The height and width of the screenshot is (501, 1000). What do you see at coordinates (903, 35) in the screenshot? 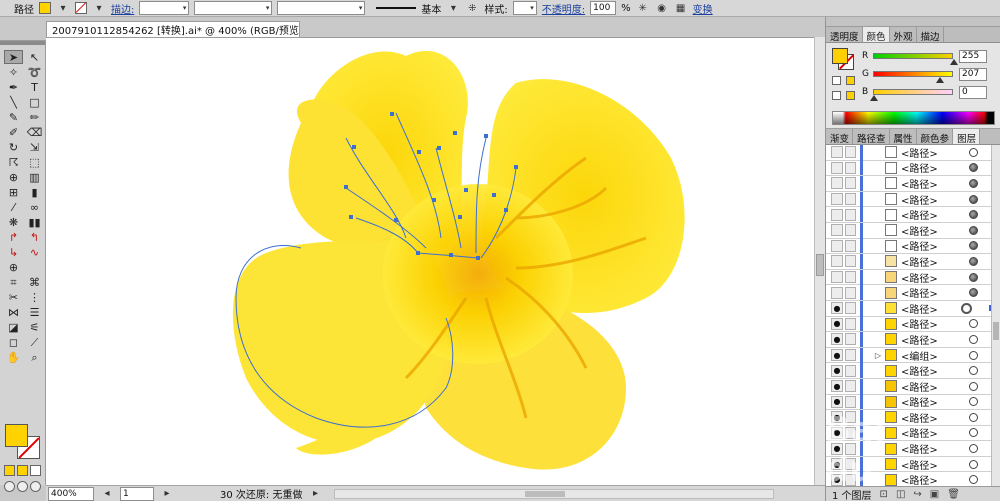
I see `color-tab-2: 外观` at bounding box center [903, 35].